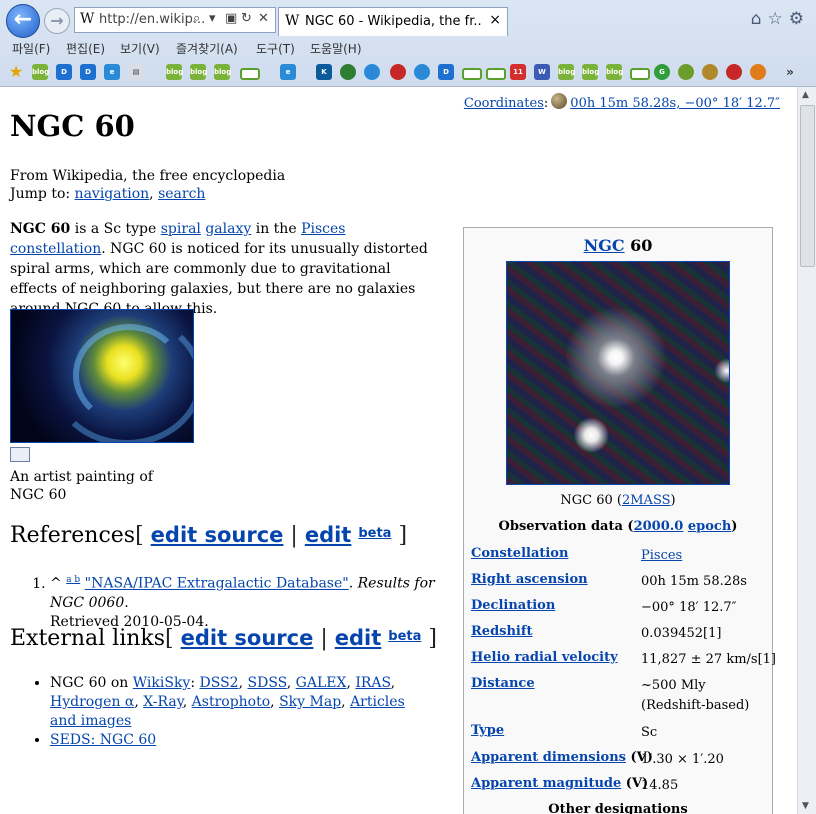 The image size is (816, 814). What do you see at coordinates (103, 740) in the screenshot?
I see `seds-link: SEDS: NGC 60` at bounding box center [103, 740].